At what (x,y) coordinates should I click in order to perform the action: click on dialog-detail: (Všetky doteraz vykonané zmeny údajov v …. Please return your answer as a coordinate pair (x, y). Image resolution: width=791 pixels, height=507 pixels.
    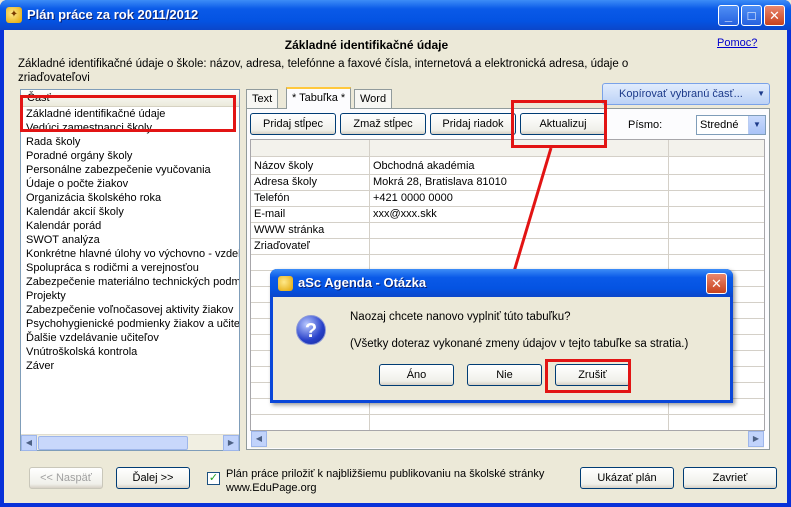
    Looking at the image, I should click on (519, 344).